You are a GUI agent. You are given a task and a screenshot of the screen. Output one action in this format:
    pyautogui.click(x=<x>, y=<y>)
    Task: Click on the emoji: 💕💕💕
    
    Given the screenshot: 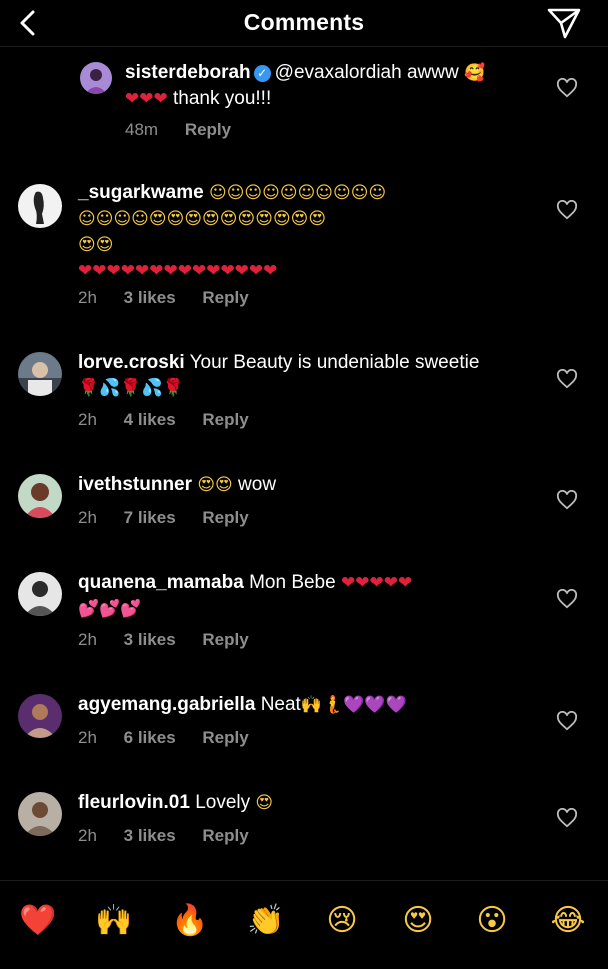 What is the action you would take?
    pyautogui.click(x=110, y=609)
    